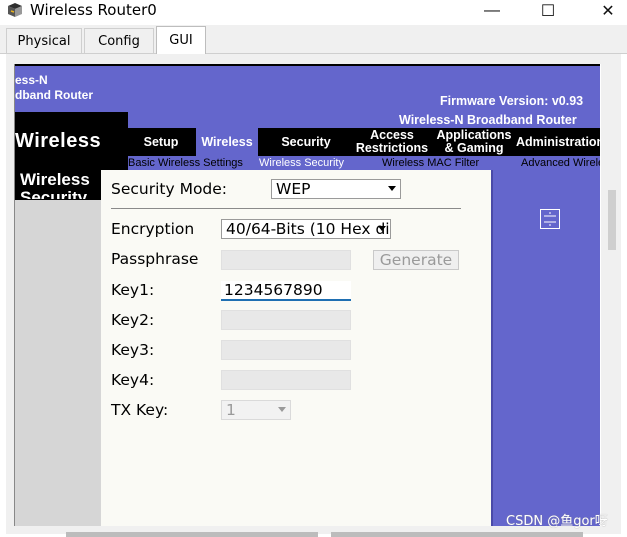  Describe the element at coordinates (286, 260) in the screenshot. I see `passphrase-field` at that location.